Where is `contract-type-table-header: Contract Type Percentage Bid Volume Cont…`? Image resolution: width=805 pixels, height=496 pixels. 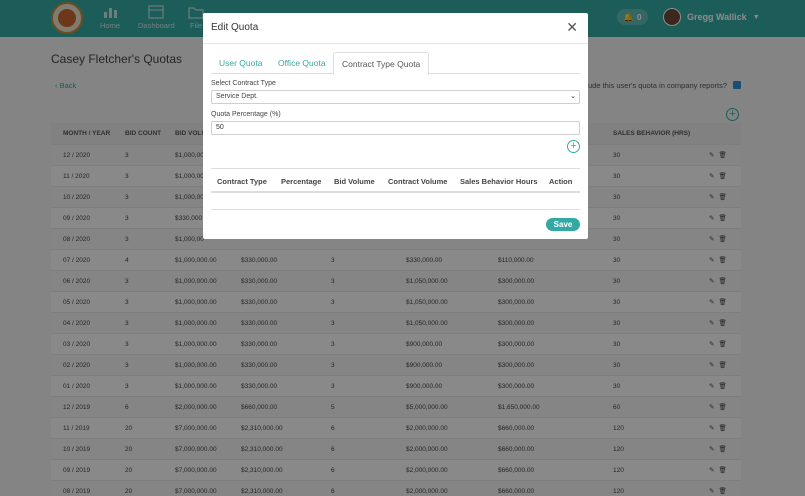
contract-type-table-header: Contract Type Percentage Bid Volume Cont… is located at coordinates (395, 181).